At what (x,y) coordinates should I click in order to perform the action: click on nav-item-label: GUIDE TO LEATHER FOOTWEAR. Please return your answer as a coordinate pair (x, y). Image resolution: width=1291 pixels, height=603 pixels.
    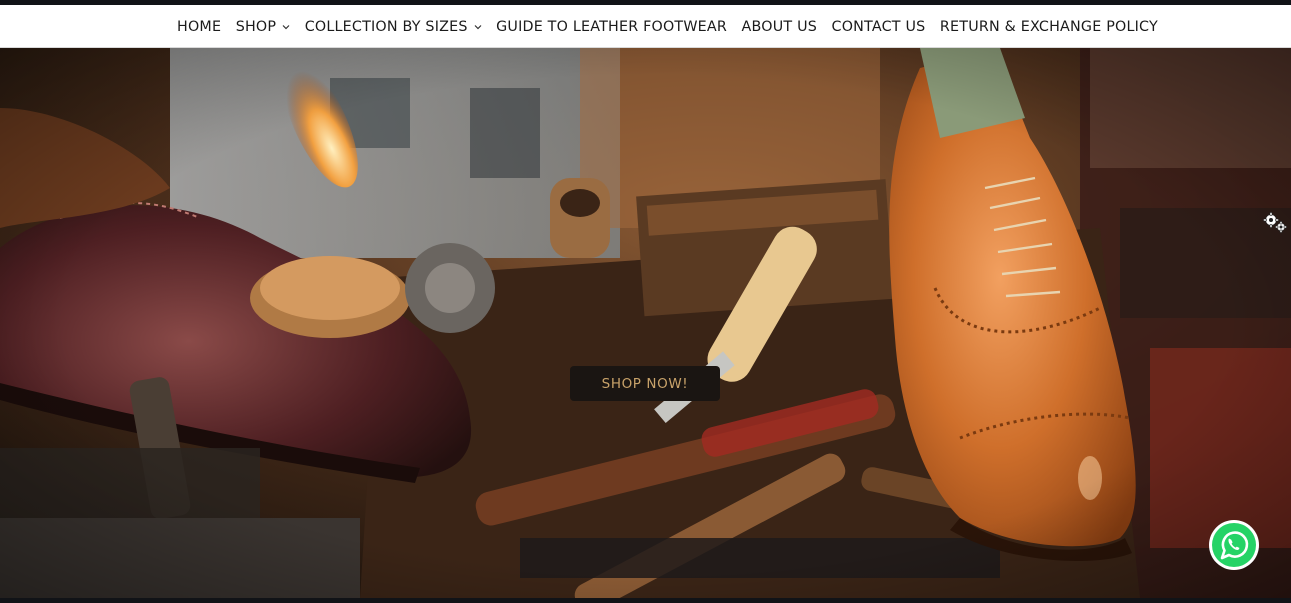
    Looking at the image, I should click on (612, 26).